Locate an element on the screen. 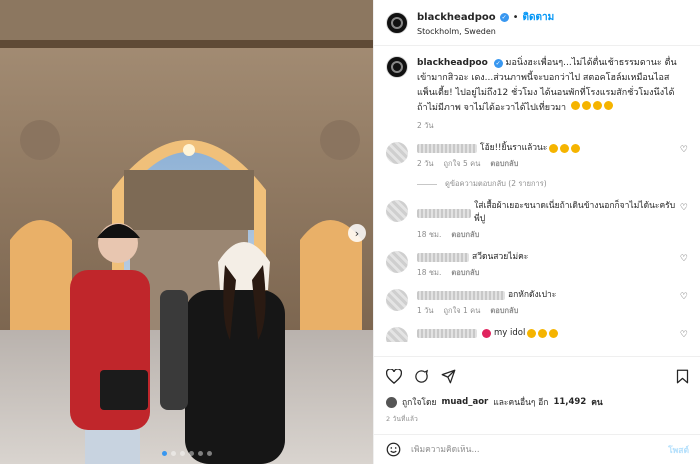  comment-text: สวีดนสวยไม่คะ is located at coordinates (500, 257).